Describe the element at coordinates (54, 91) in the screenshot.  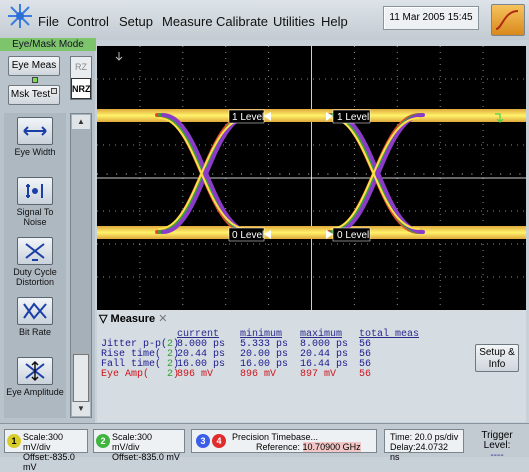
I see `msk-test-indicator` at that location.